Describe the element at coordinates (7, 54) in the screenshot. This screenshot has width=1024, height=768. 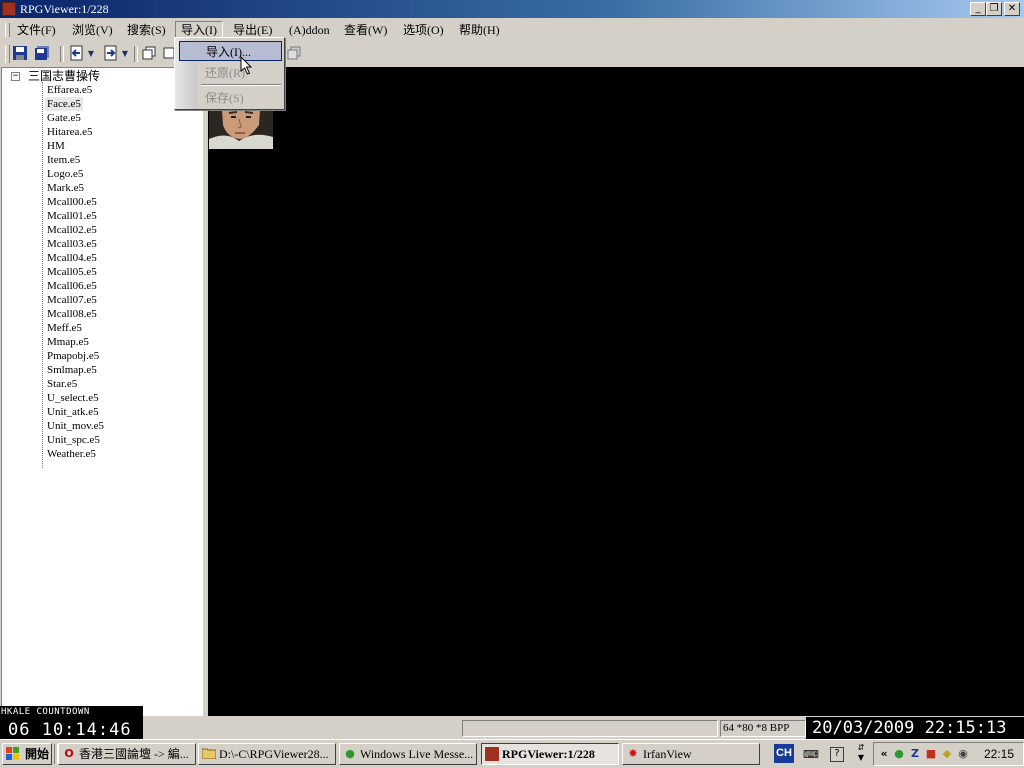
I see `toolbar-grip` at that location.